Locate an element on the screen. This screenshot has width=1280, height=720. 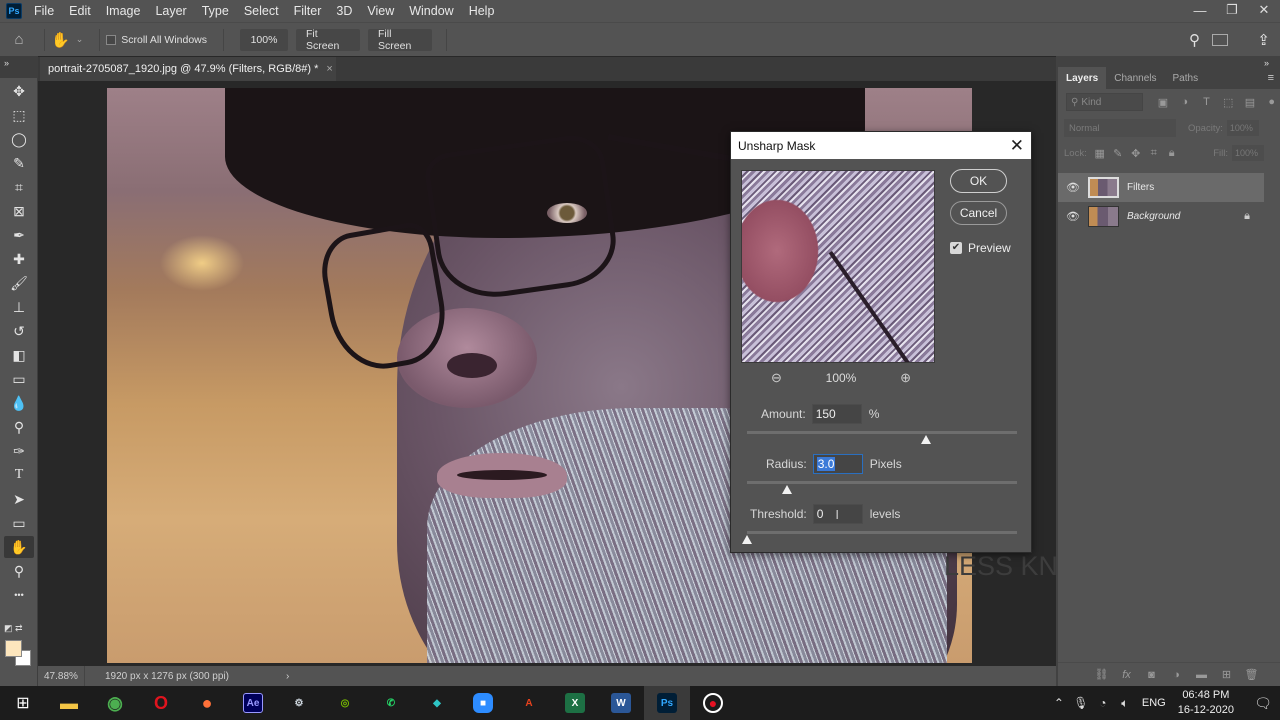
tool-hand: ✋ is located at coordinates (19, 547).